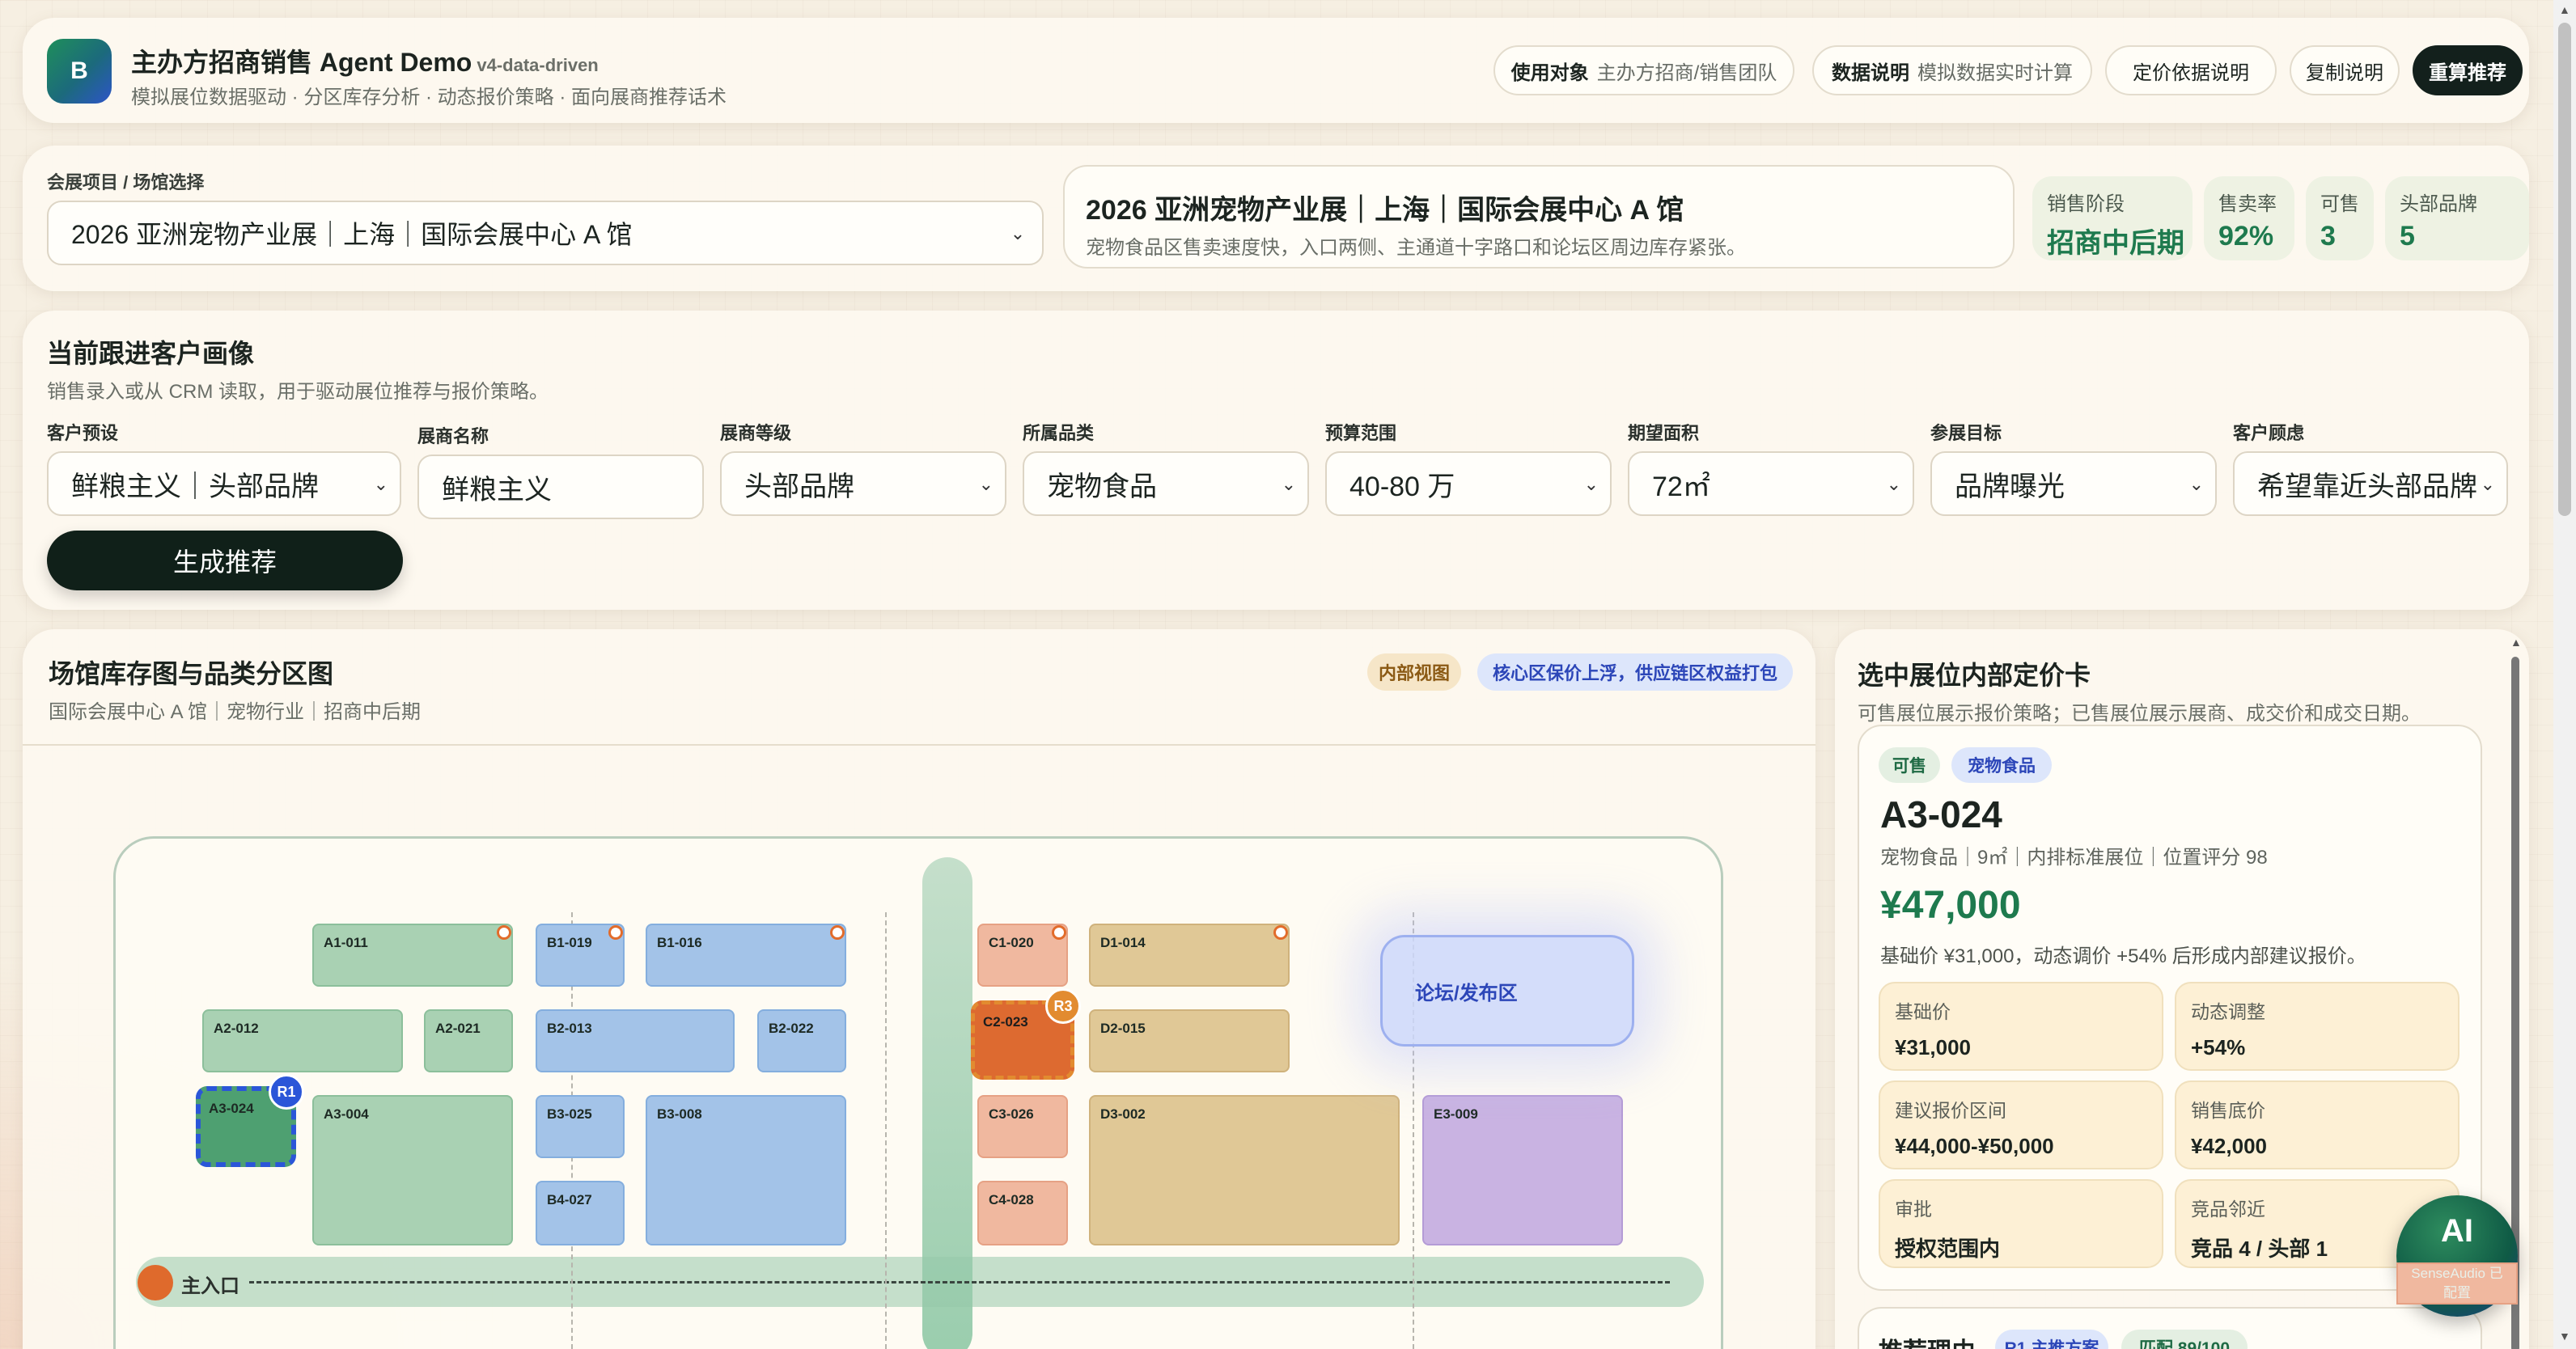 The height and width of the screenshot is (1349, 2576). What do you see at coordinates (746, 955) in the screenshot?
I see `booth-B1-016: B1-016` at bounding box center [746, 955].